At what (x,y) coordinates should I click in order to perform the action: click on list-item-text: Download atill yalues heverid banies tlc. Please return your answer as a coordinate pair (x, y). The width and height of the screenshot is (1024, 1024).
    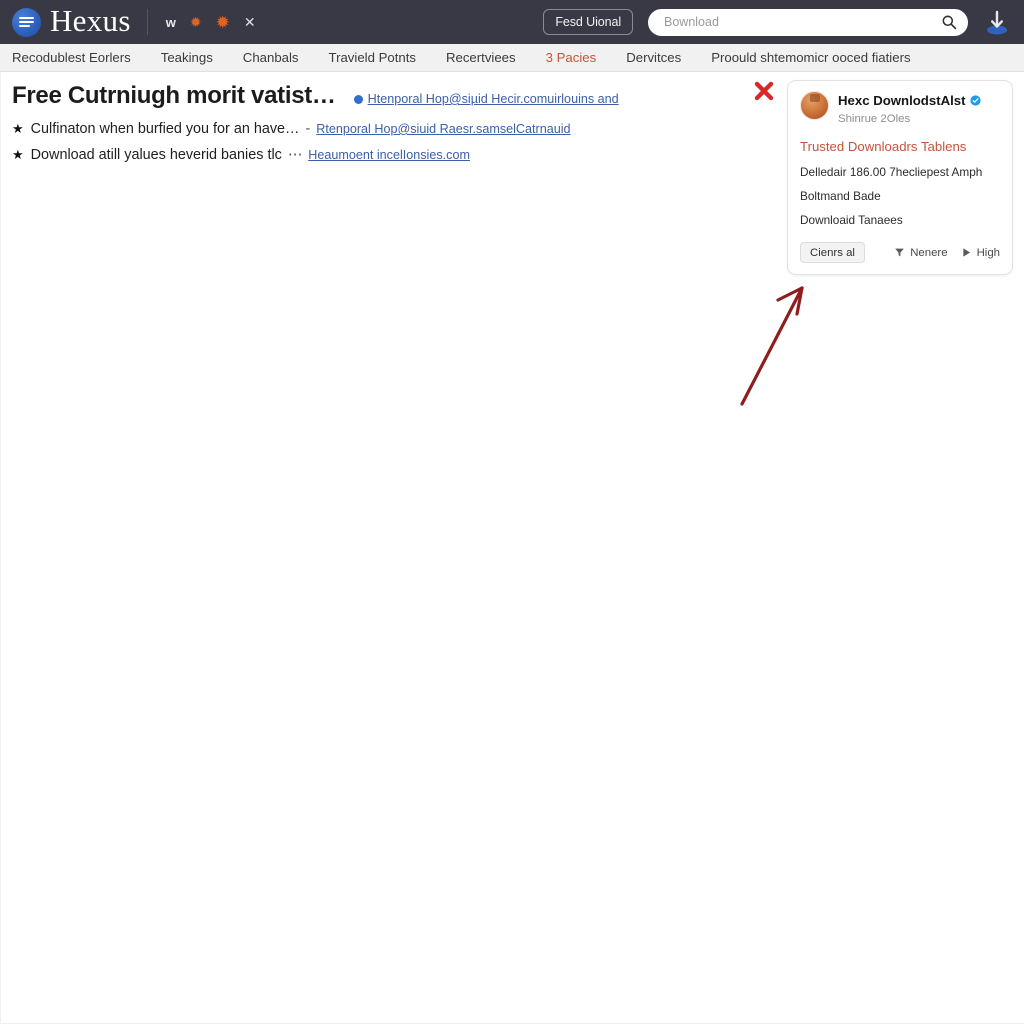
    Looking at the image, I should click on (156, 154).